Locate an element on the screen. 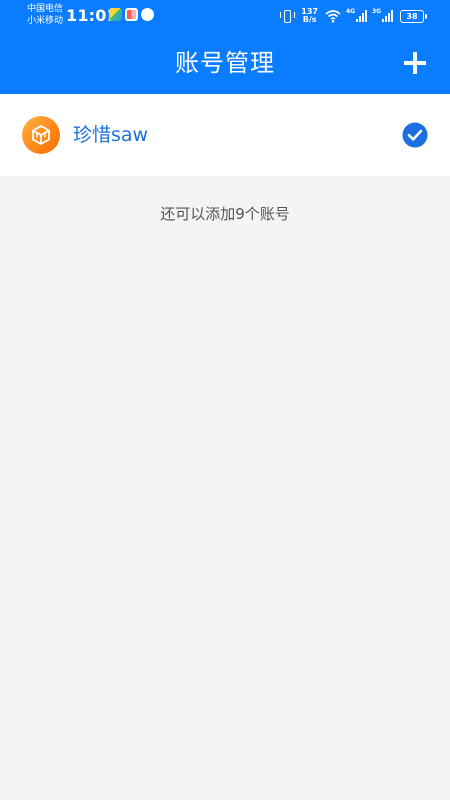 This screenshot has width=450, height=800. remaining-accounts-hint: 还可以添加9个账号 is located at coordinates (225, 214).